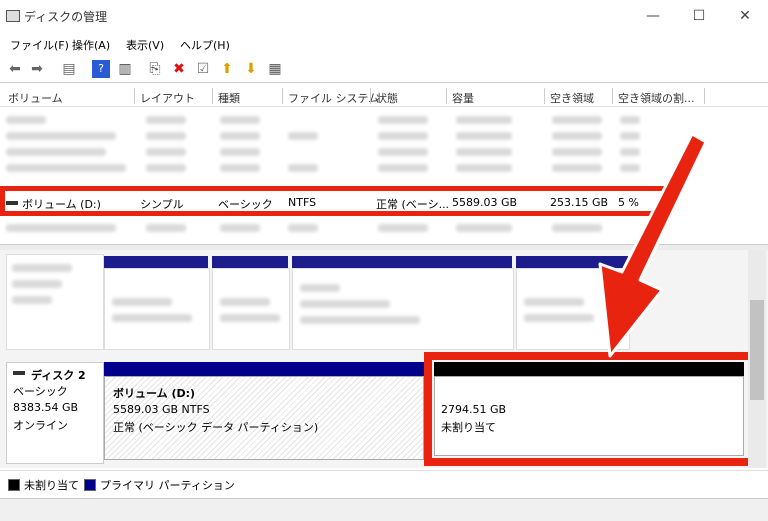 The width and height of the screenshot is (768, 521). I want to click on console-icon: ▤, so click(69, 69).